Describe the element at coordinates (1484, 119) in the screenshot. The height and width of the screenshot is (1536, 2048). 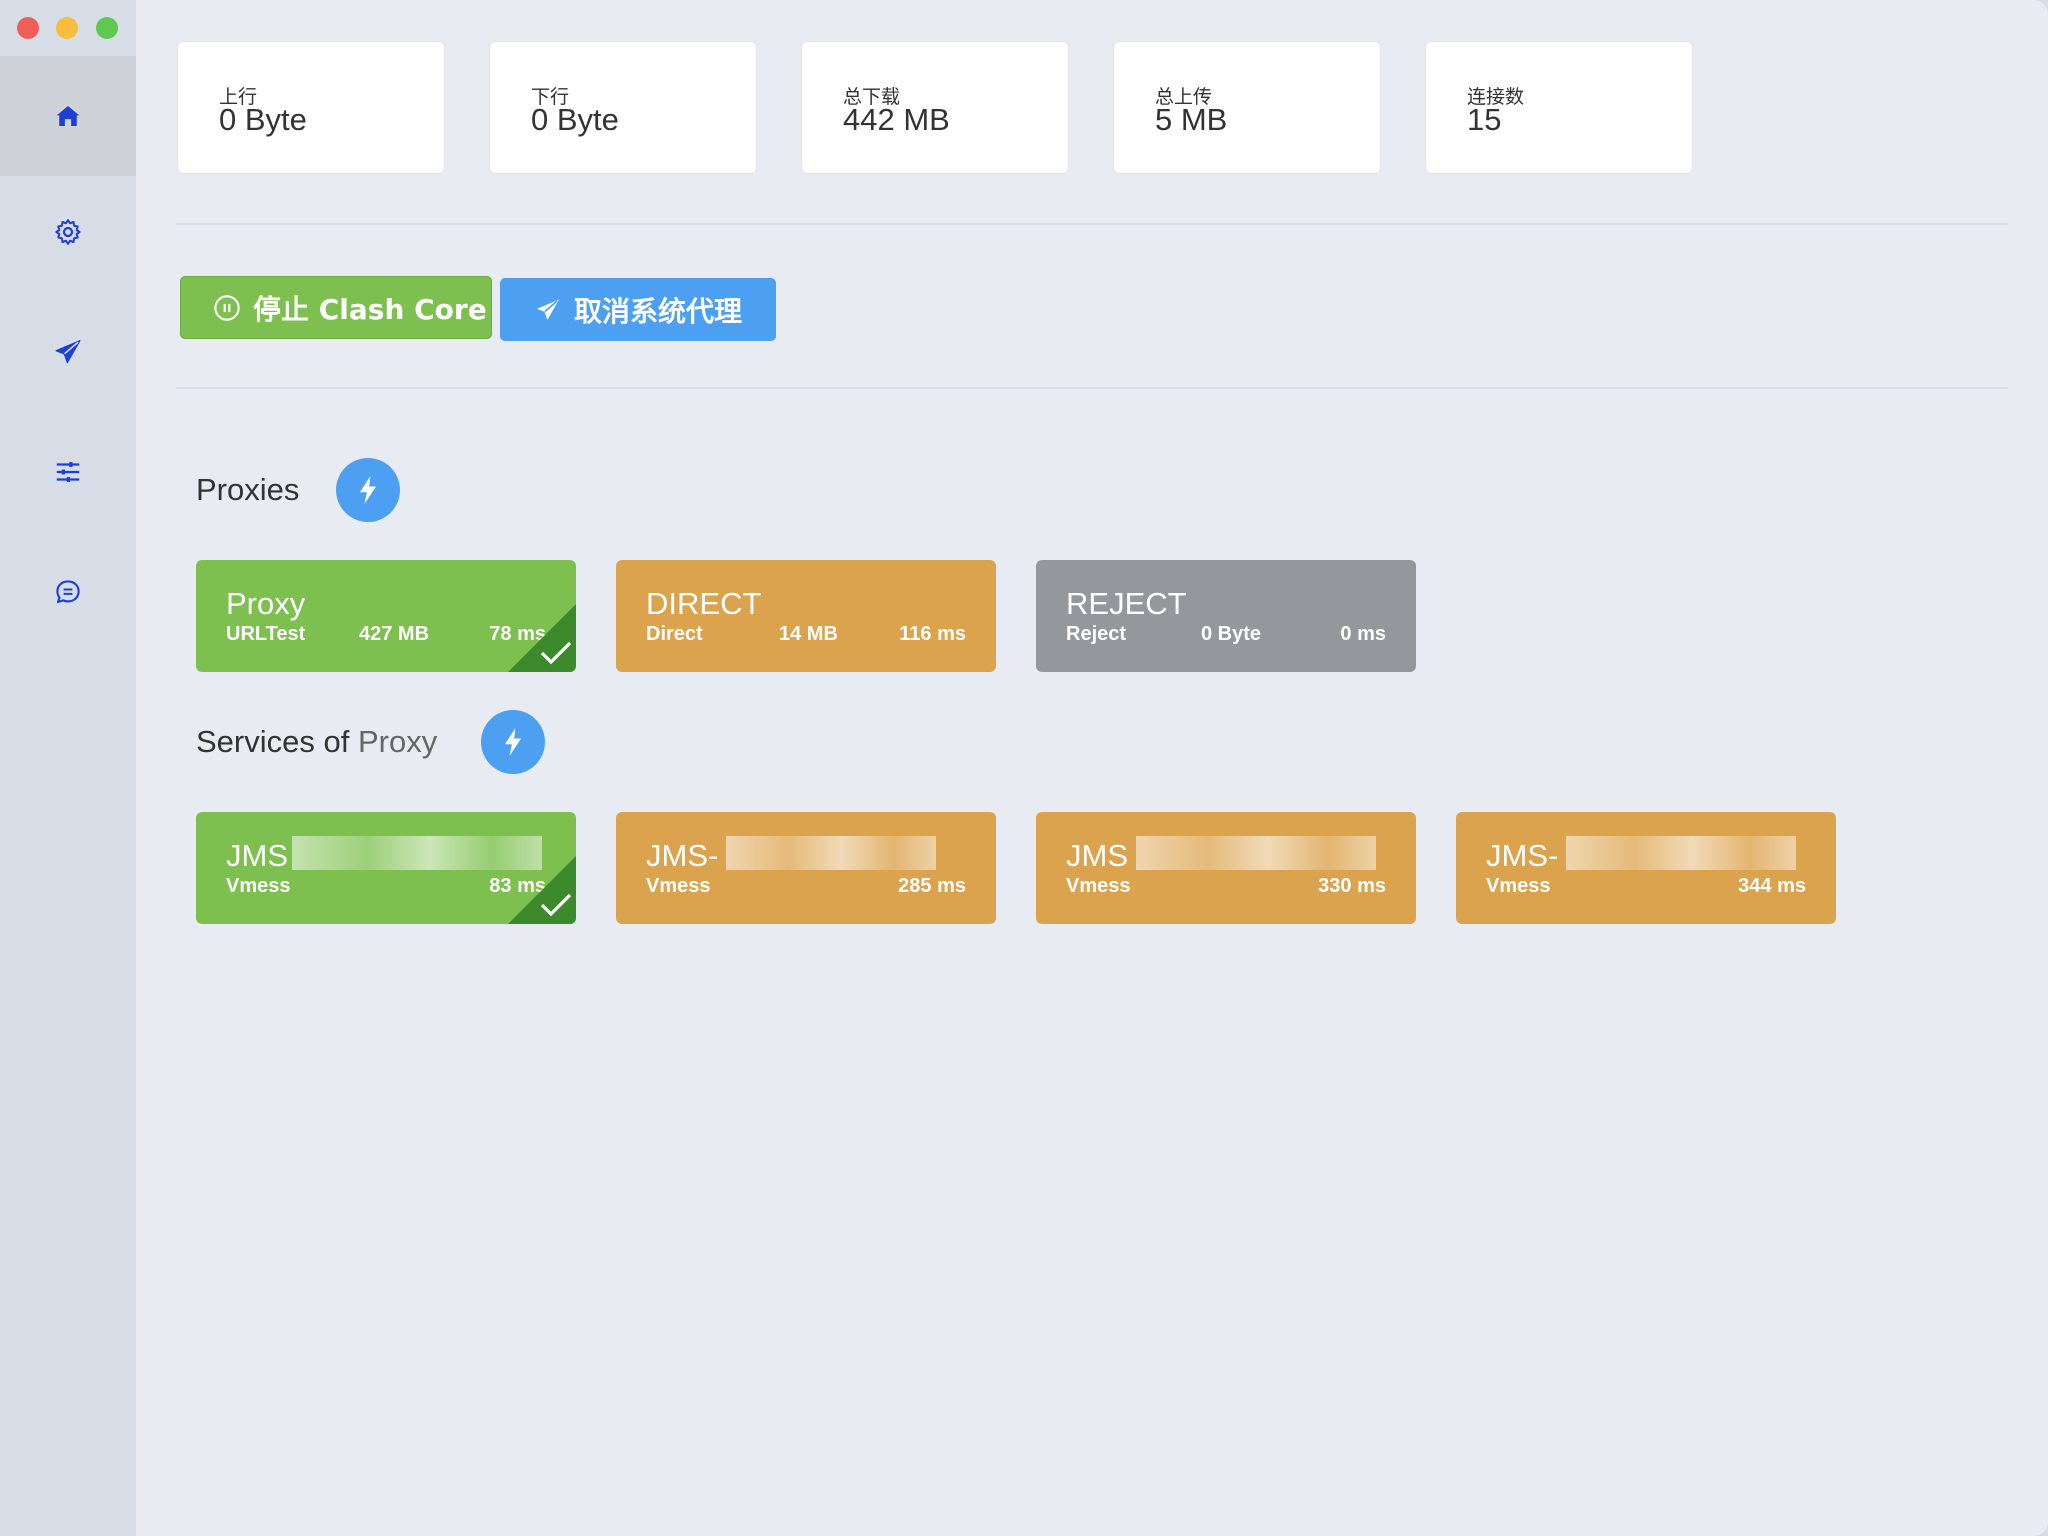
I see `stat-value: 15` at that location.